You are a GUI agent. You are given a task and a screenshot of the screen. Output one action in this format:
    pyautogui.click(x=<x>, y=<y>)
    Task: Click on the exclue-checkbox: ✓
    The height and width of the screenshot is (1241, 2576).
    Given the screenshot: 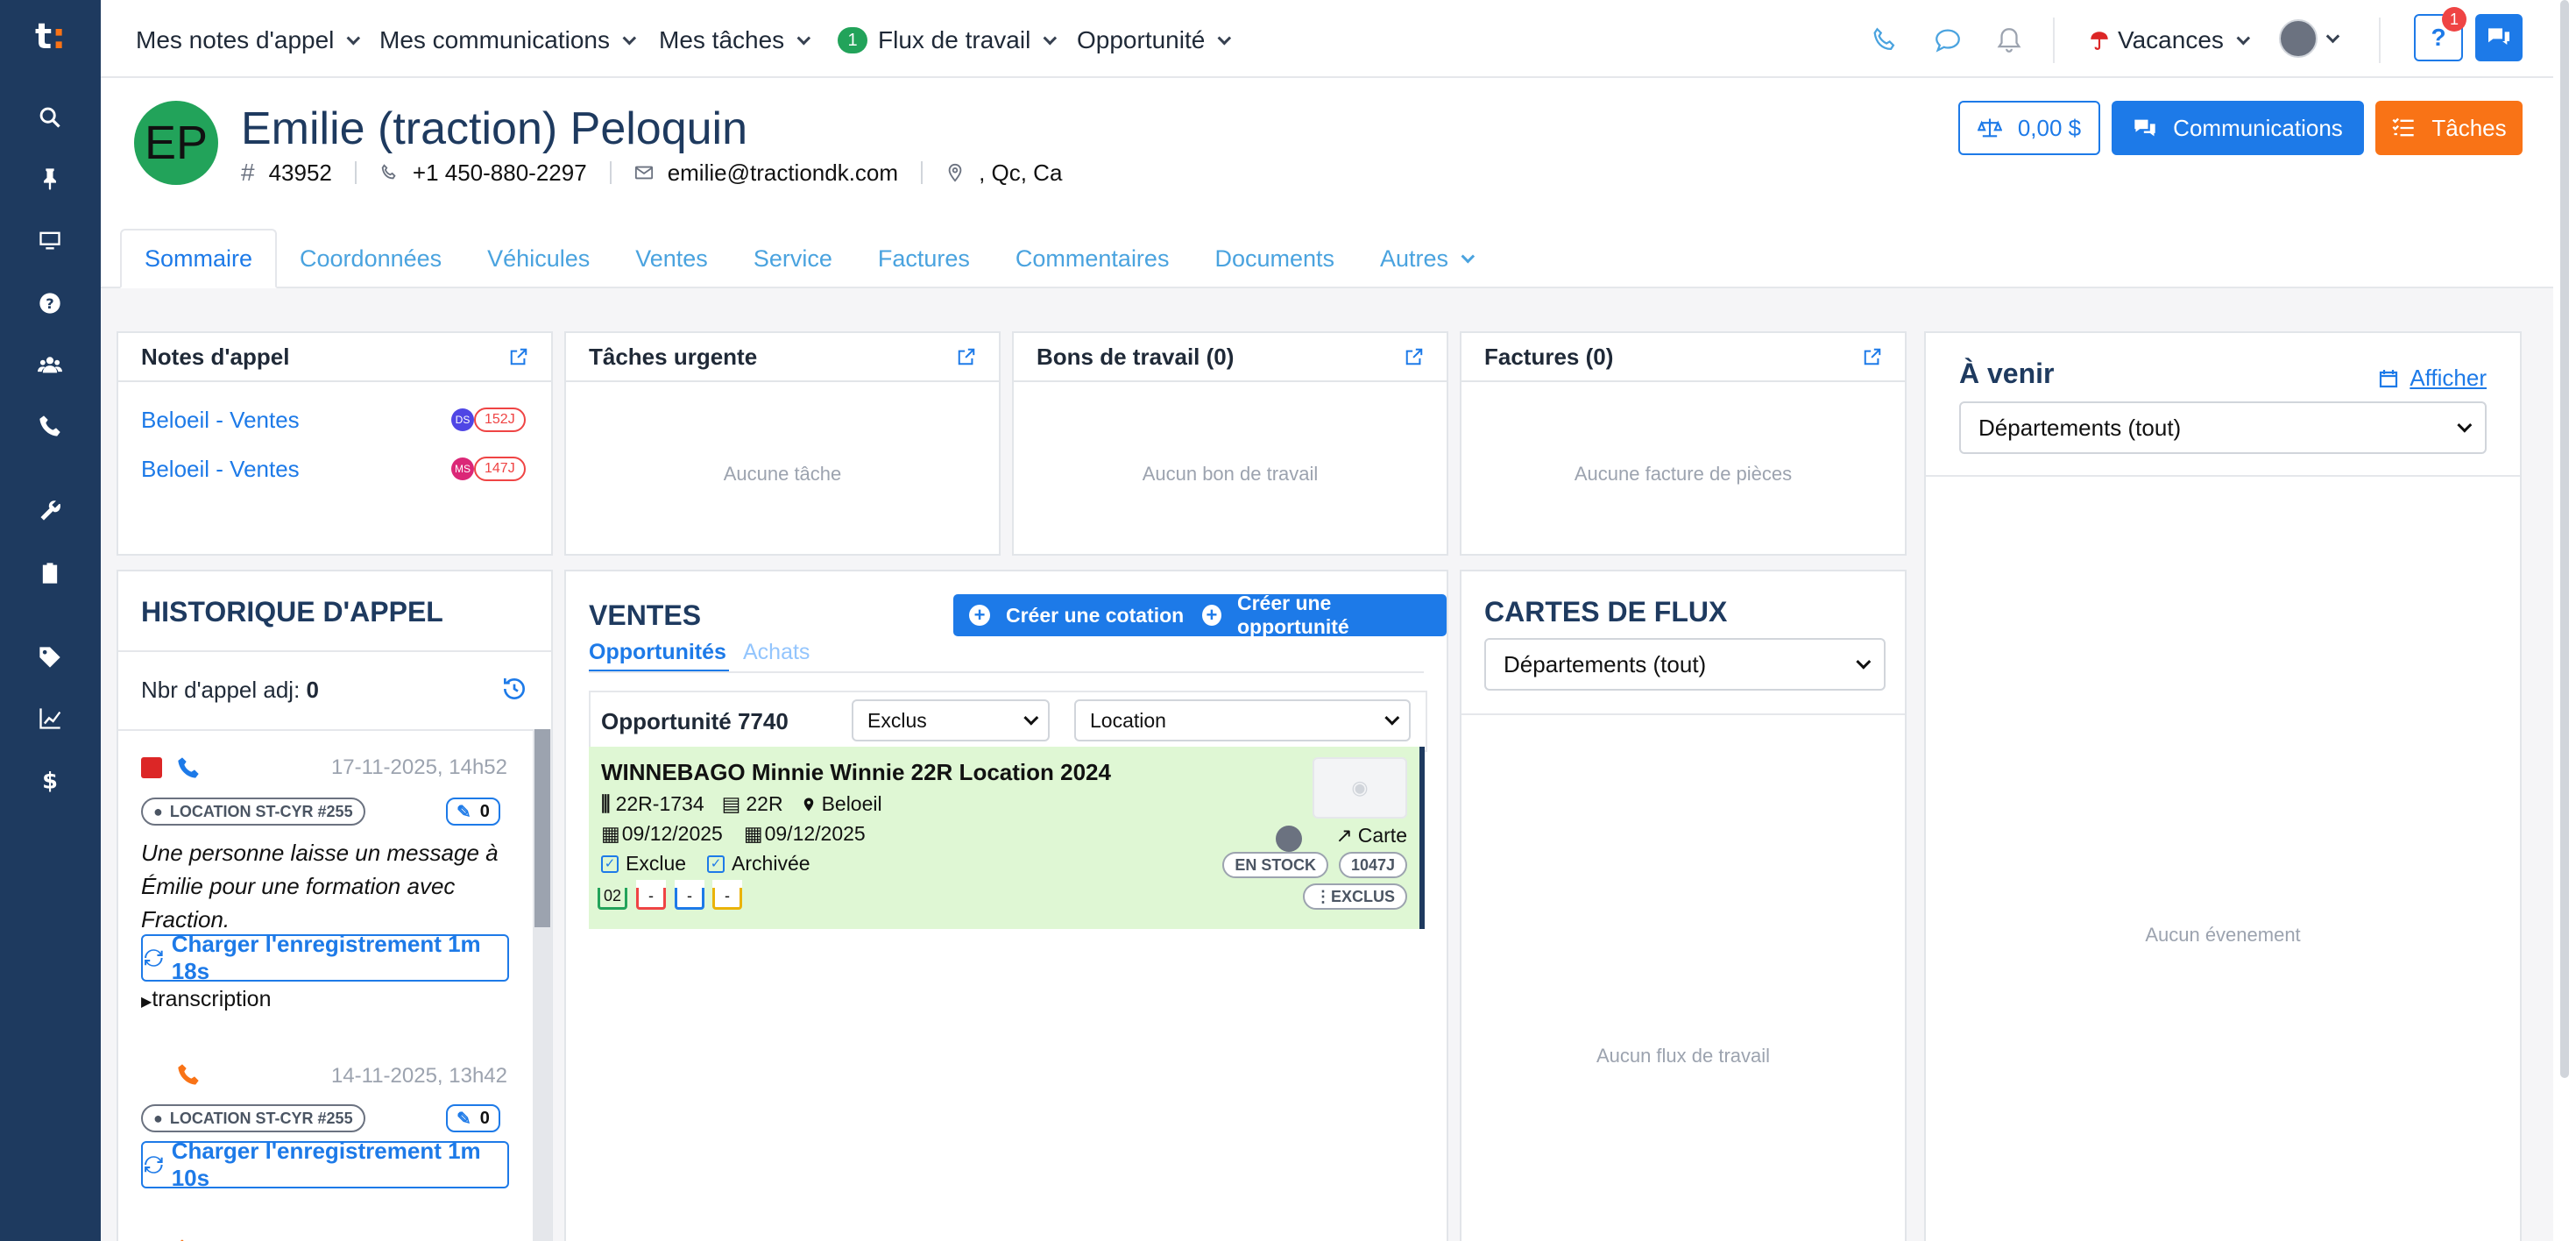 What is the action you would take?
    pyautogui.click(x=610, y=864)
    